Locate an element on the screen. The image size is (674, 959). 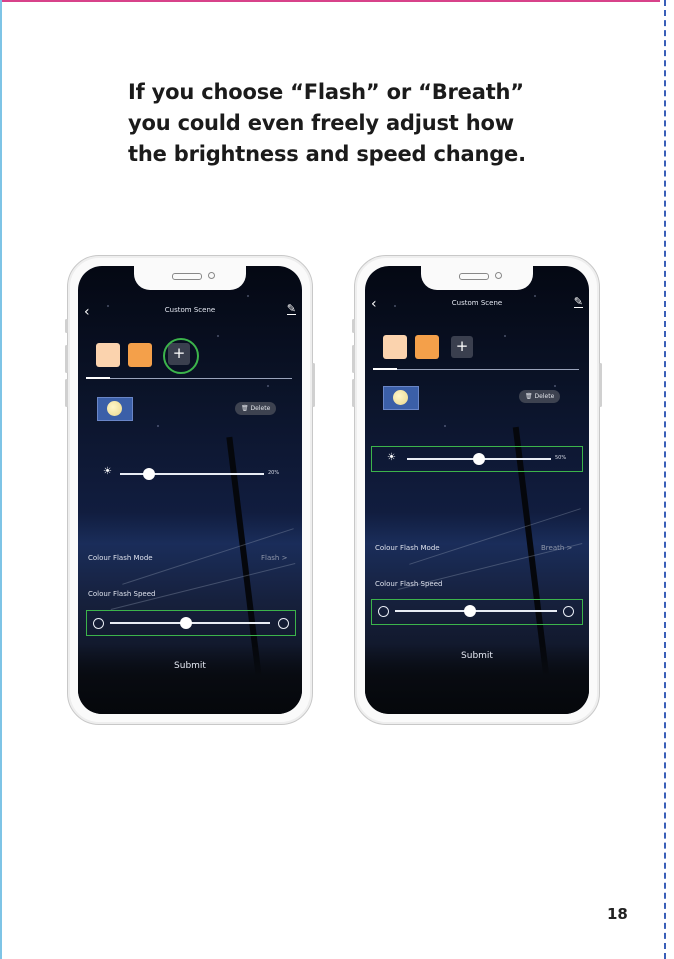
heading-line-2: you could even freely adjust how is located at coordinates (321, 123).